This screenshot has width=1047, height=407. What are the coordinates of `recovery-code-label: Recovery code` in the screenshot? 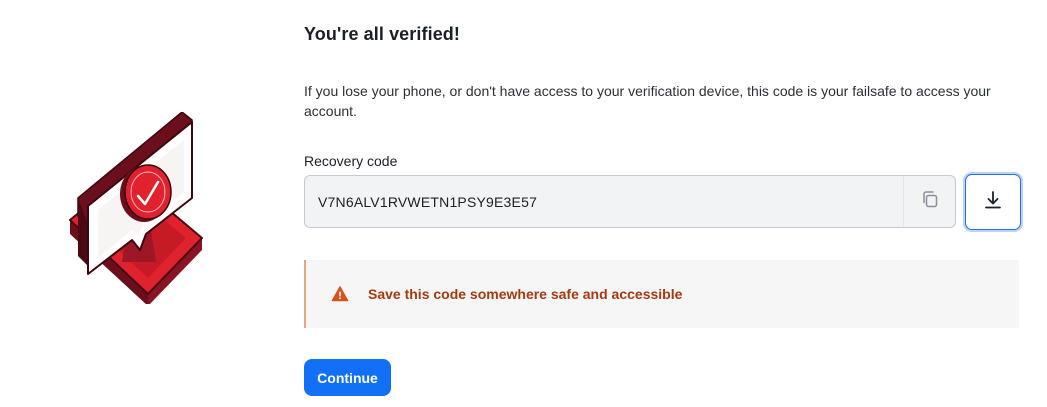 It's located at (351, 161).